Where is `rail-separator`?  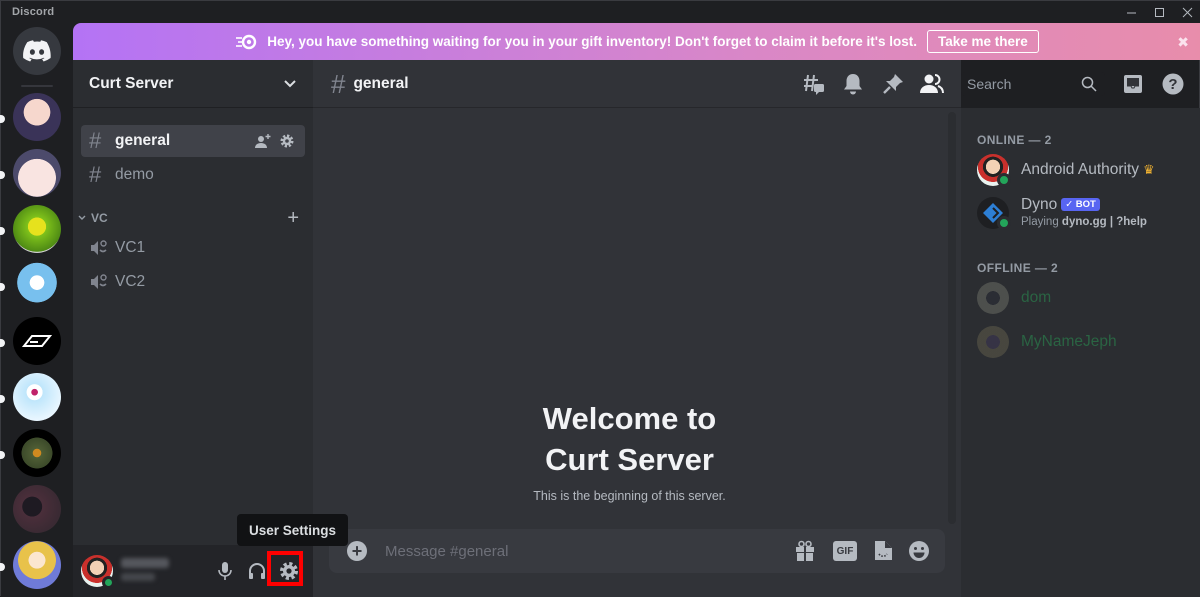 rail-separator is located at coordinates (37, 86).